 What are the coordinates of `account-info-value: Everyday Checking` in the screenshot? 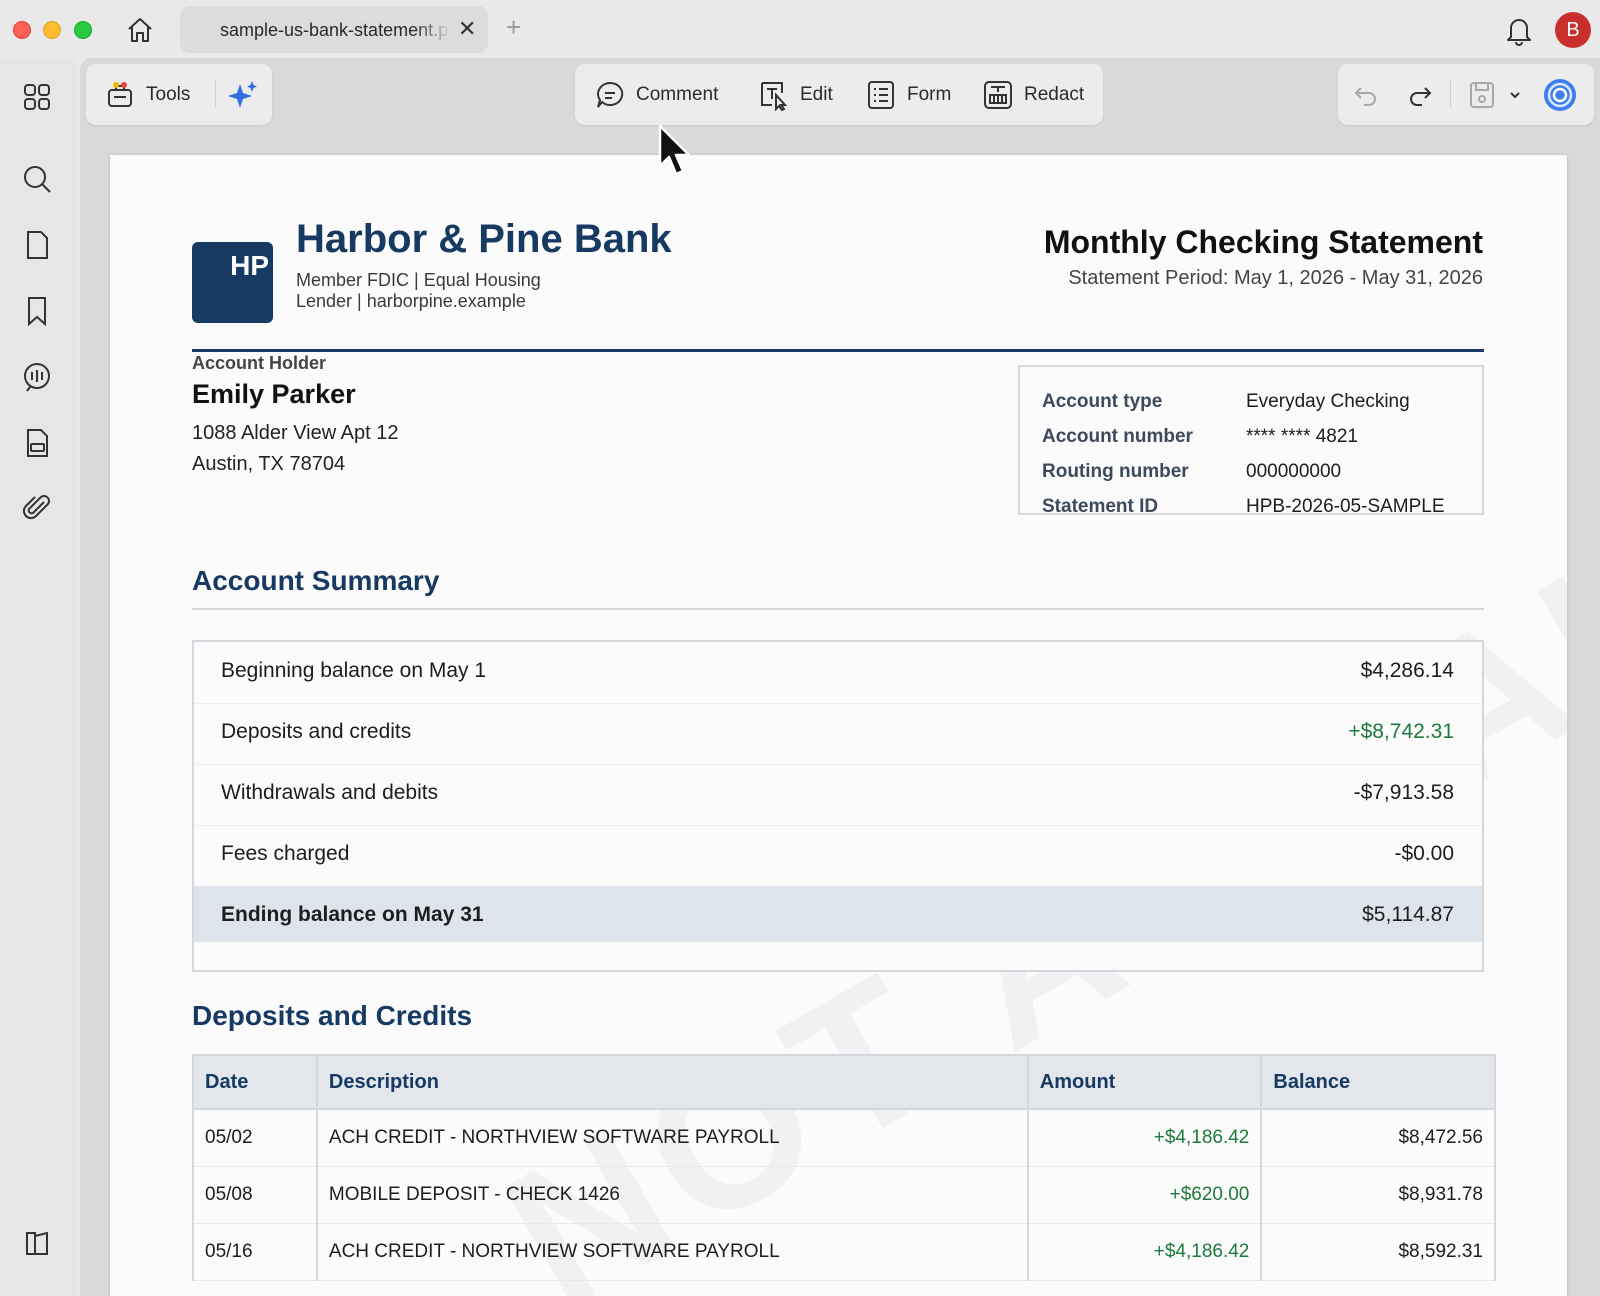 It's located at (1328, 401).